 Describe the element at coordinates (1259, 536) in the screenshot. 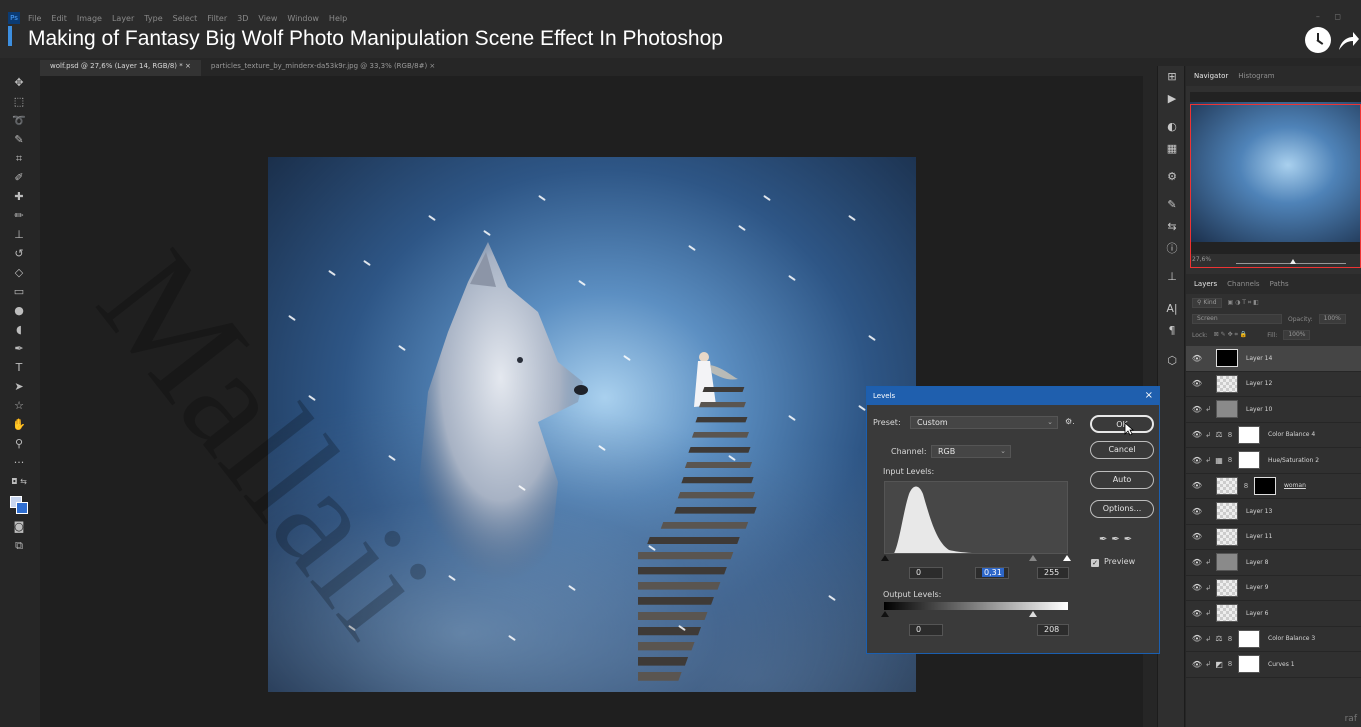

I see `layer-name: Layer 11` at that location.